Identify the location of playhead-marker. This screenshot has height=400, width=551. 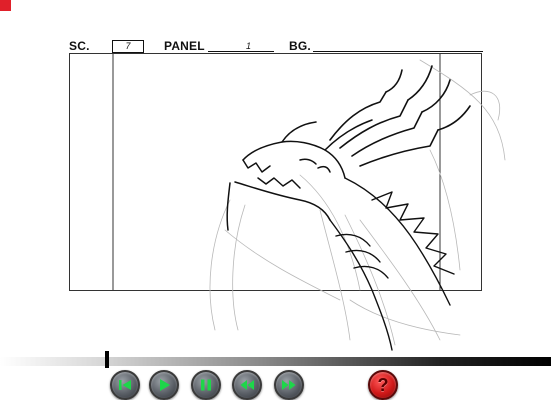
(107, 359).